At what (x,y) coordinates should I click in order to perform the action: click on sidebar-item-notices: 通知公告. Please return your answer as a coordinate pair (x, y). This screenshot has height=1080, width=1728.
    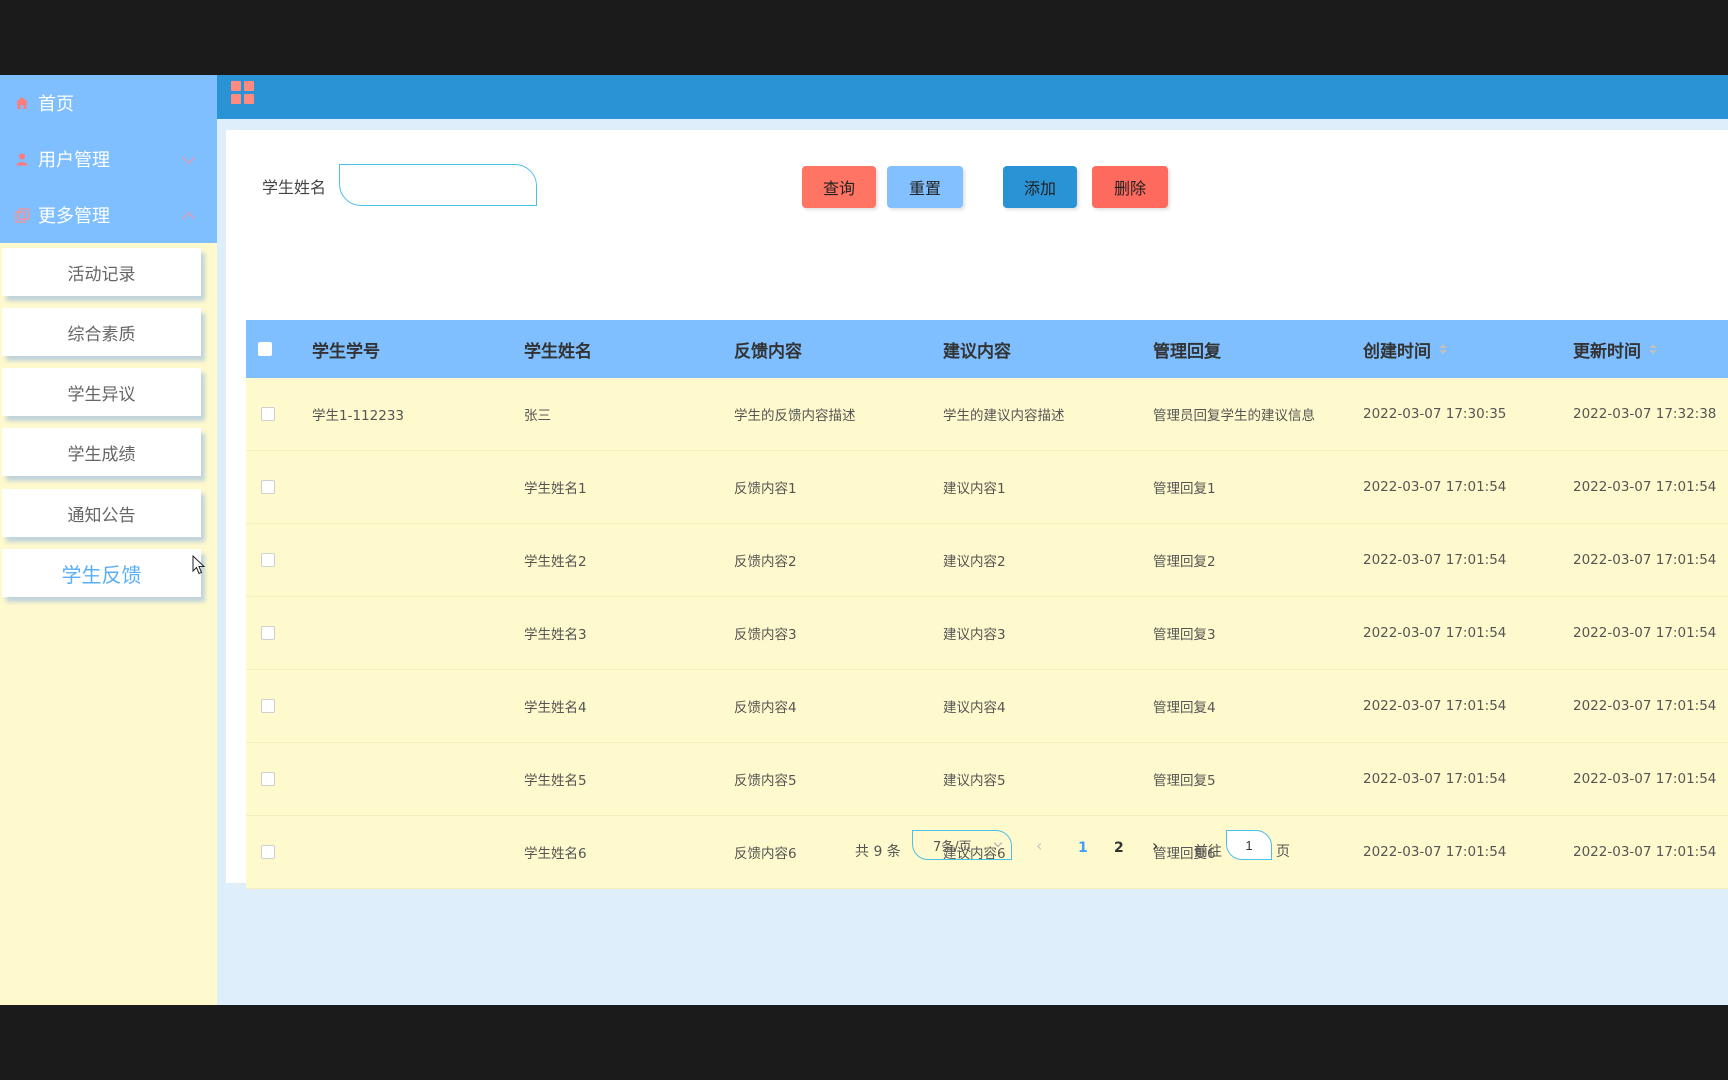
    Looking at the image, I should click on (101, 513).